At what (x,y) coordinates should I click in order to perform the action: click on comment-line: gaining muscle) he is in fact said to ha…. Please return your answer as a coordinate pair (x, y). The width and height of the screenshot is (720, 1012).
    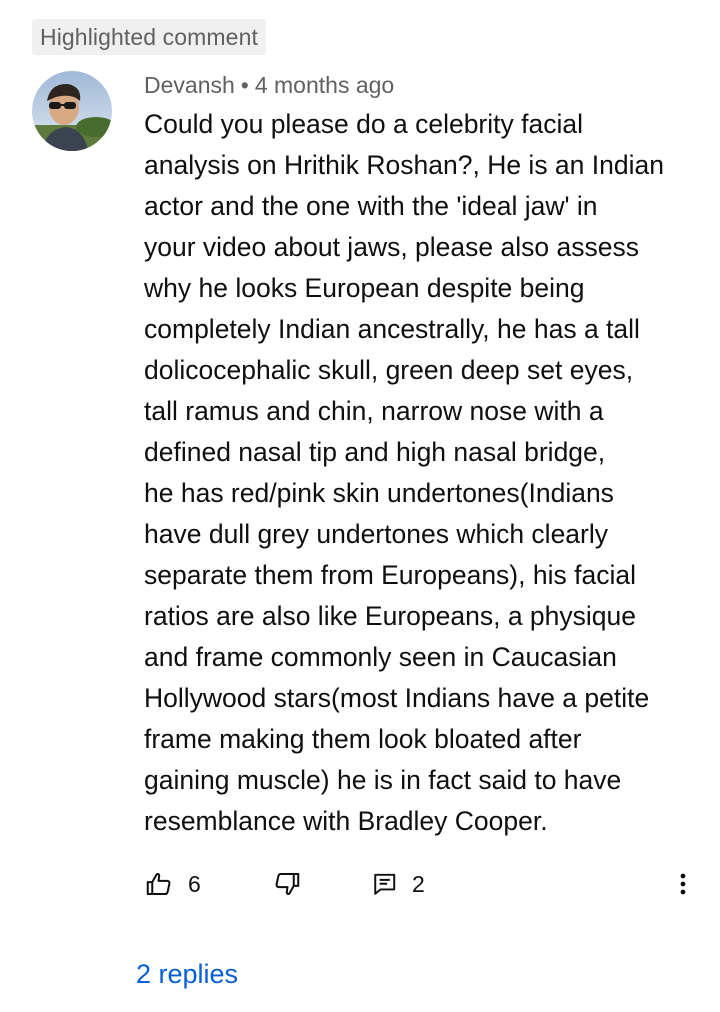
    Looking at the image, I should click on (383, 780).